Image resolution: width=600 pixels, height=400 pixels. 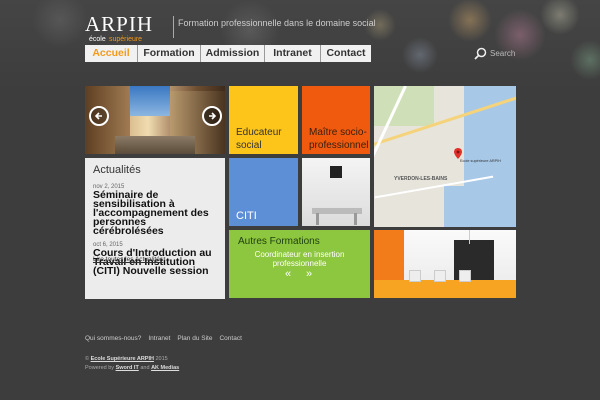 I want to click on powered-by-akmedias-link: AK Medias, so click(x=165, y=368).